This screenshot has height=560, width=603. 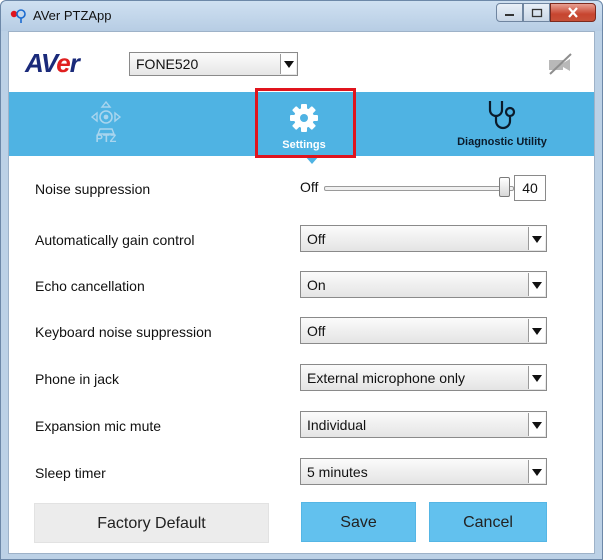 What do you see at coordinates (72, 15) in the screenshot?
I see `window-title: AVer PTZApp` at bounding box center [72, 15].